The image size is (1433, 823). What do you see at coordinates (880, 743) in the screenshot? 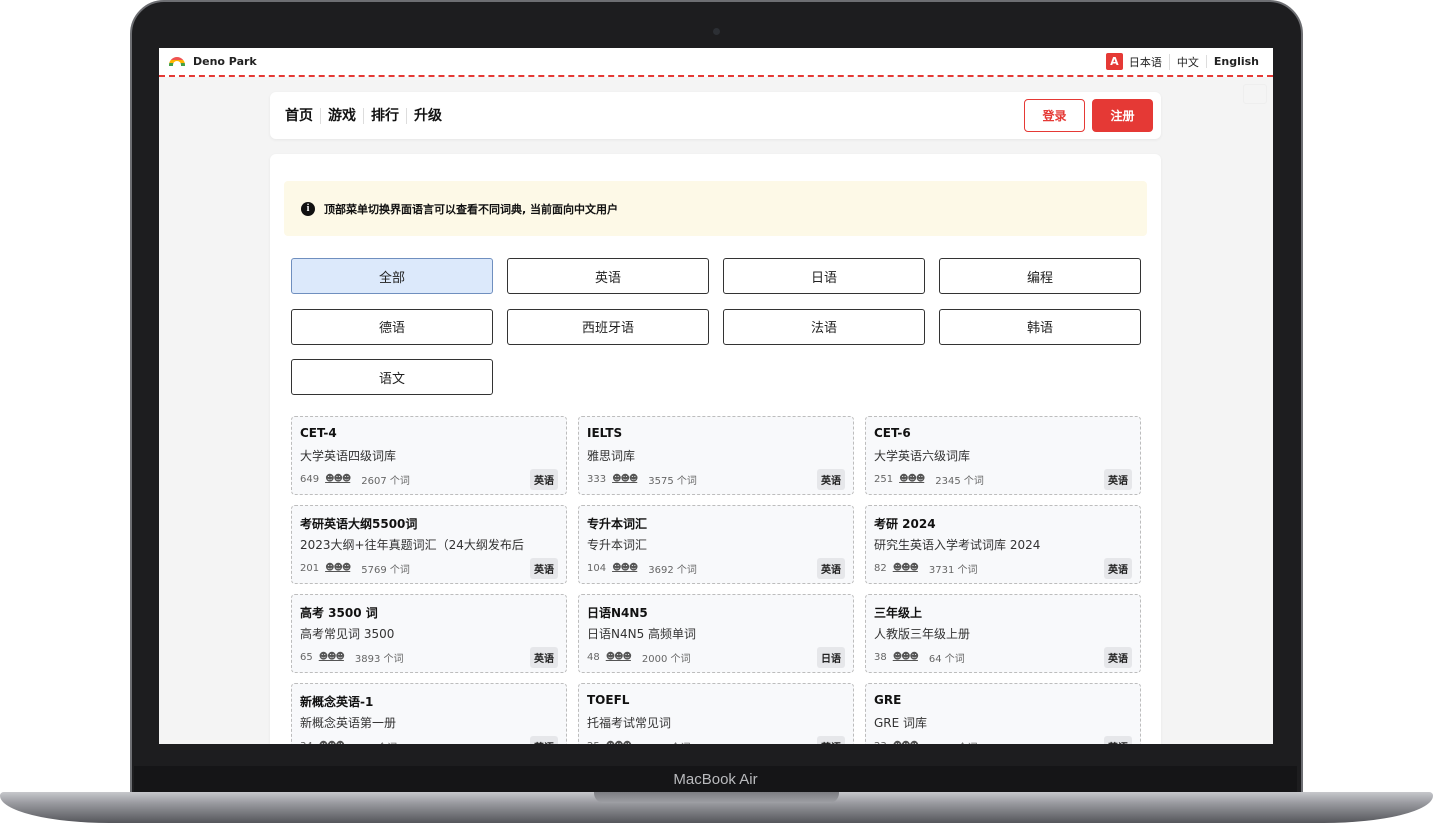
I see `user-count: 23` at bounding box center [880, 743].